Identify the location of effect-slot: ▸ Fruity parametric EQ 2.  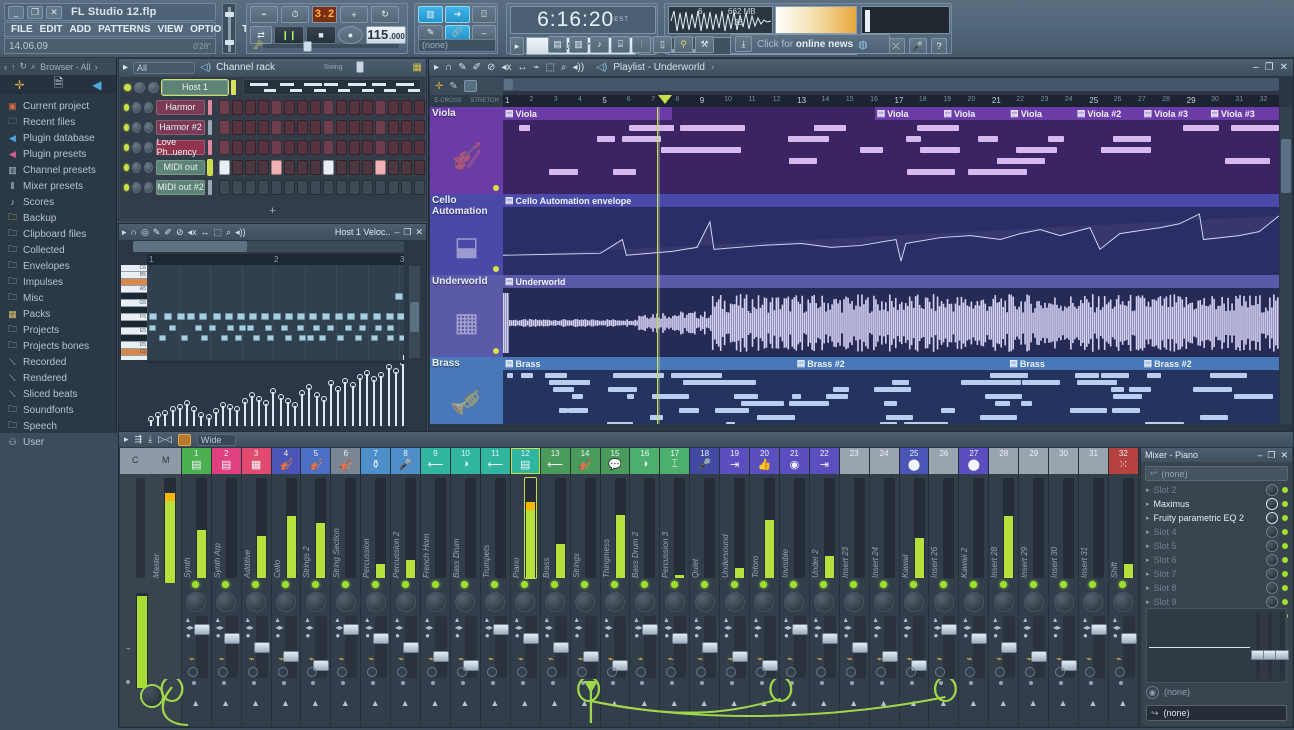
(1216, 518).